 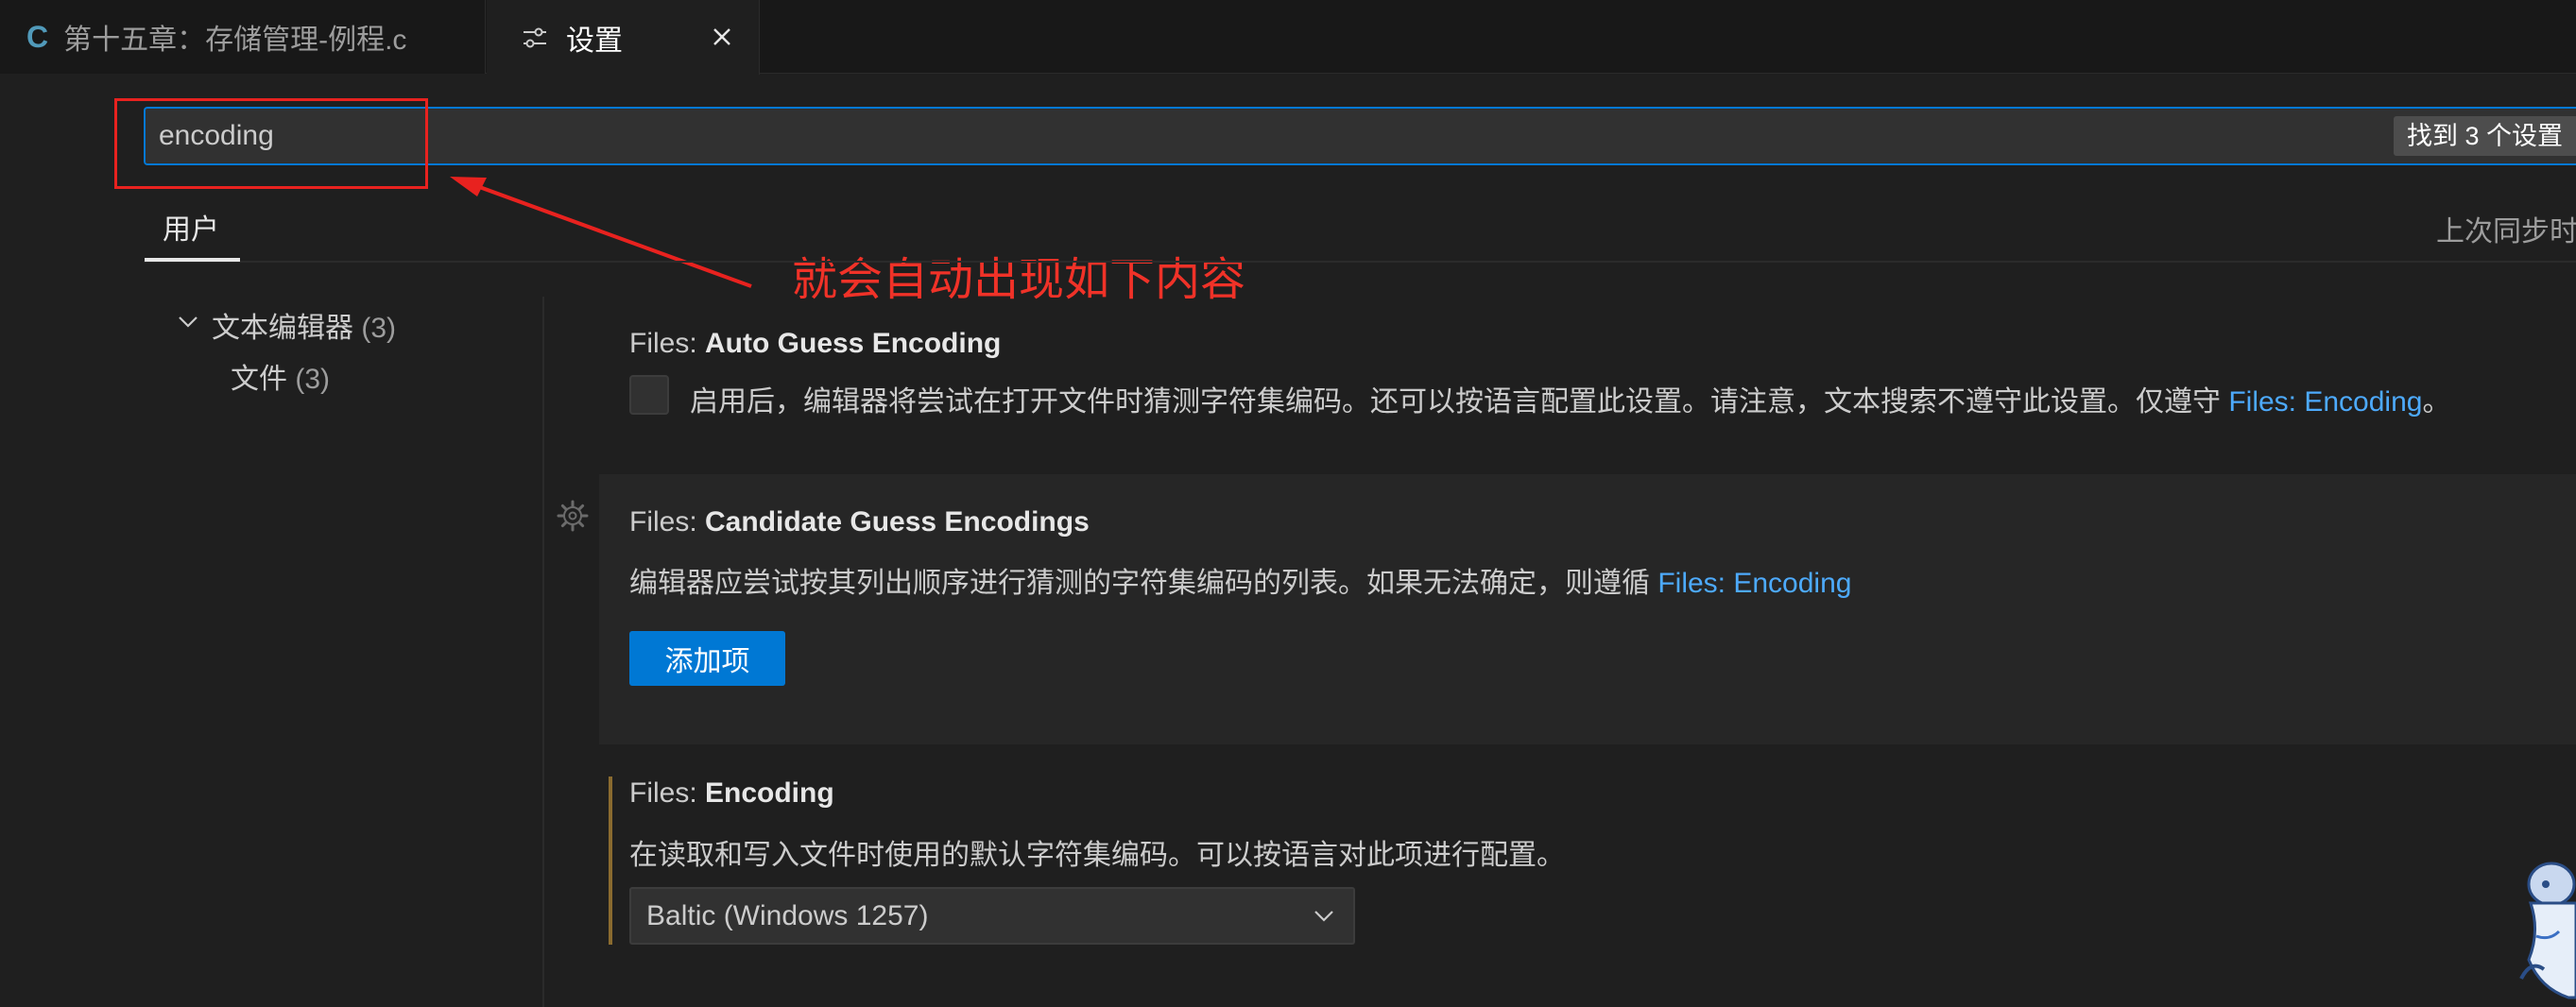 I want to click on annotation-highlight-box, so click(x=271, y=143).